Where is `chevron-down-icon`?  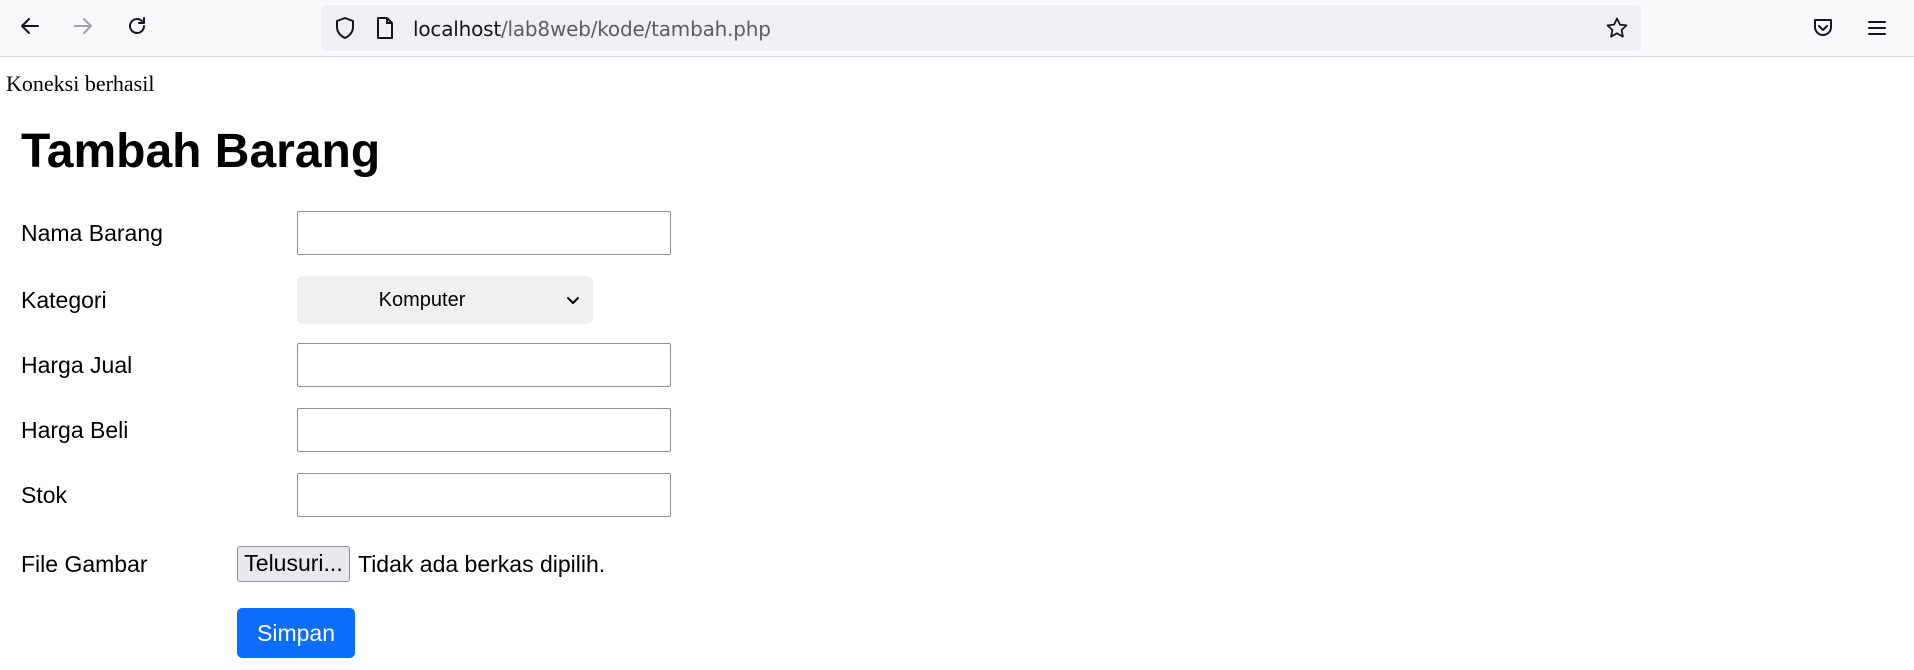 chevron-down-icon is located at coordinates (573, 300).